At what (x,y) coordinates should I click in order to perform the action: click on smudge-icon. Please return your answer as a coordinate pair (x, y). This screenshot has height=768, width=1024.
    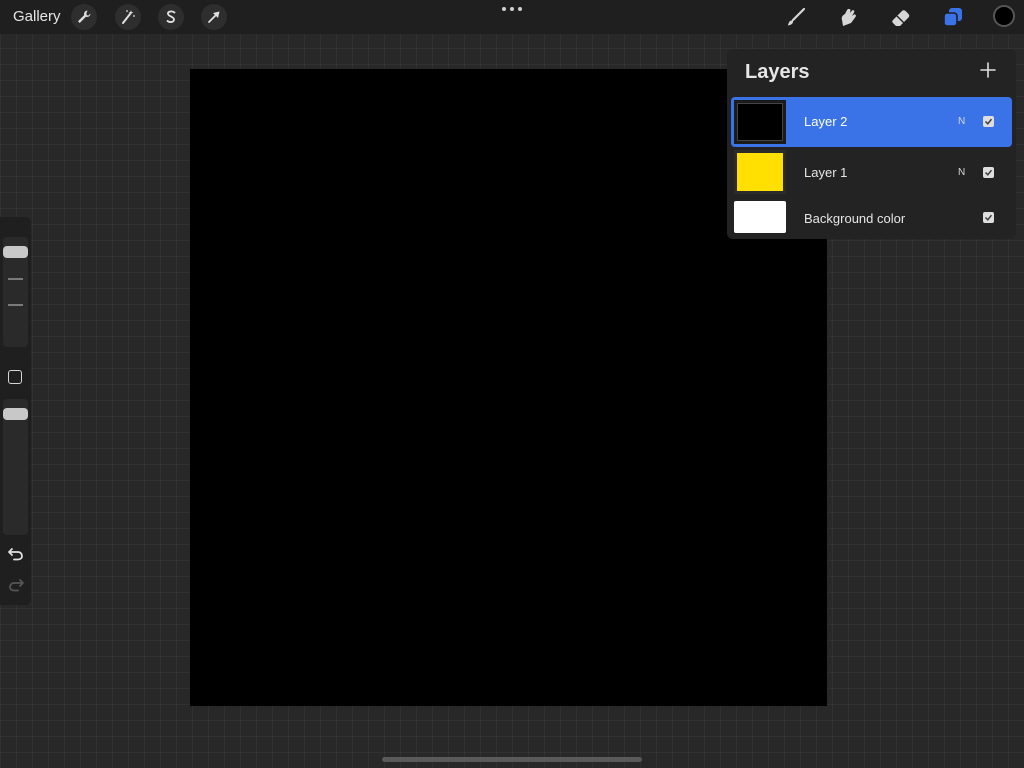
    Looking at the image, I should click on (848, 17).